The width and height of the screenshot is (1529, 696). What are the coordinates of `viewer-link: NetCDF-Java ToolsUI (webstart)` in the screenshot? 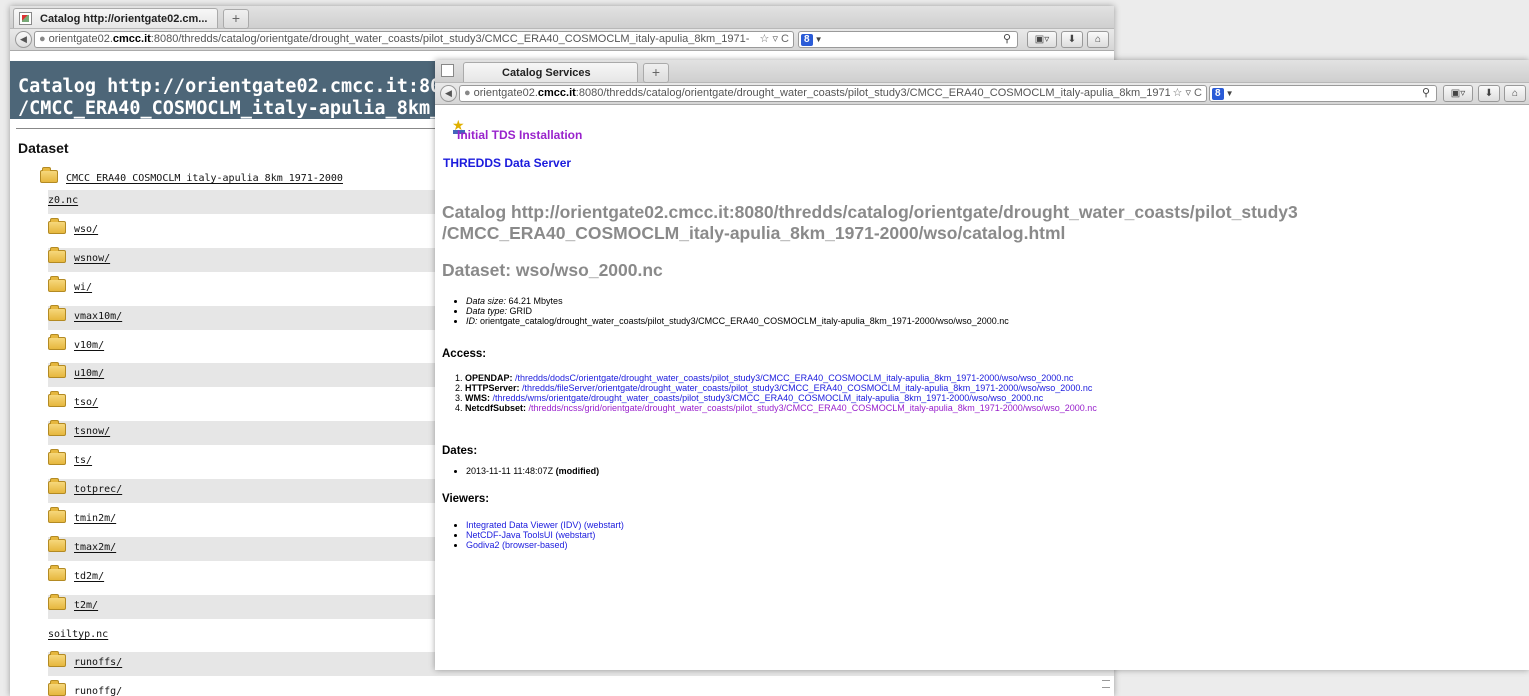 It's located at (530, 535).